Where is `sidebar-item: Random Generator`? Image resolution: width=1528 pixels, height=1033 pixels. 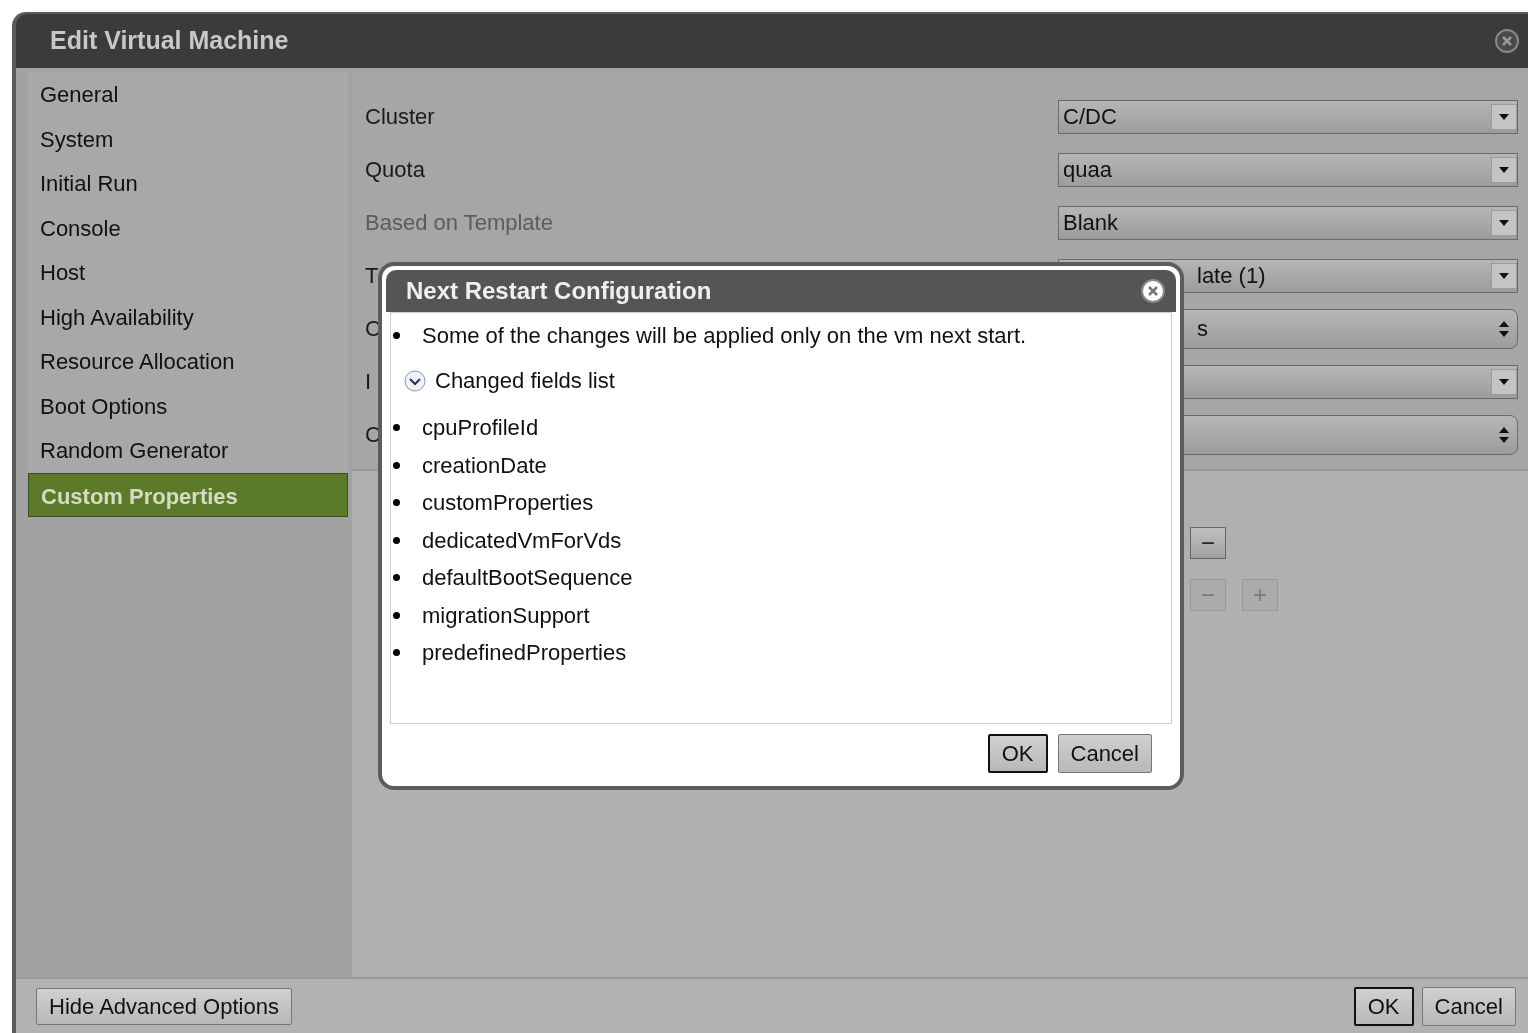 sidebar-item: Random Generator is located at coordinates (188, 450).